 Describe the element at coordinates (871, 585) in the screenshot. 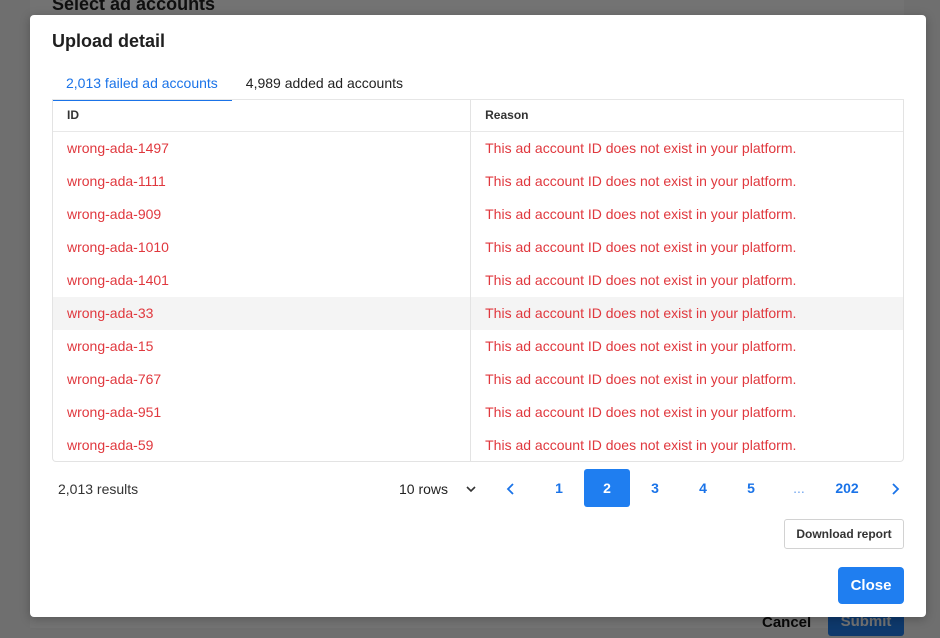

I see `close-button: Close` at that location.